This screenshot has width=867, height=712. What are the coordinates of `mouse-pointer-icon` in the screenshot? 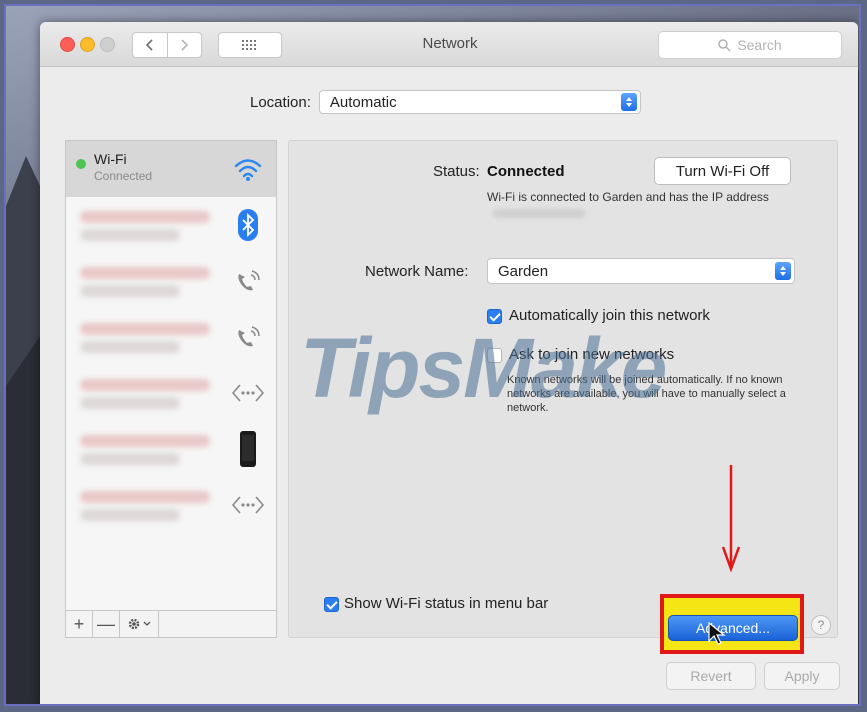 It's located at (717, 633).